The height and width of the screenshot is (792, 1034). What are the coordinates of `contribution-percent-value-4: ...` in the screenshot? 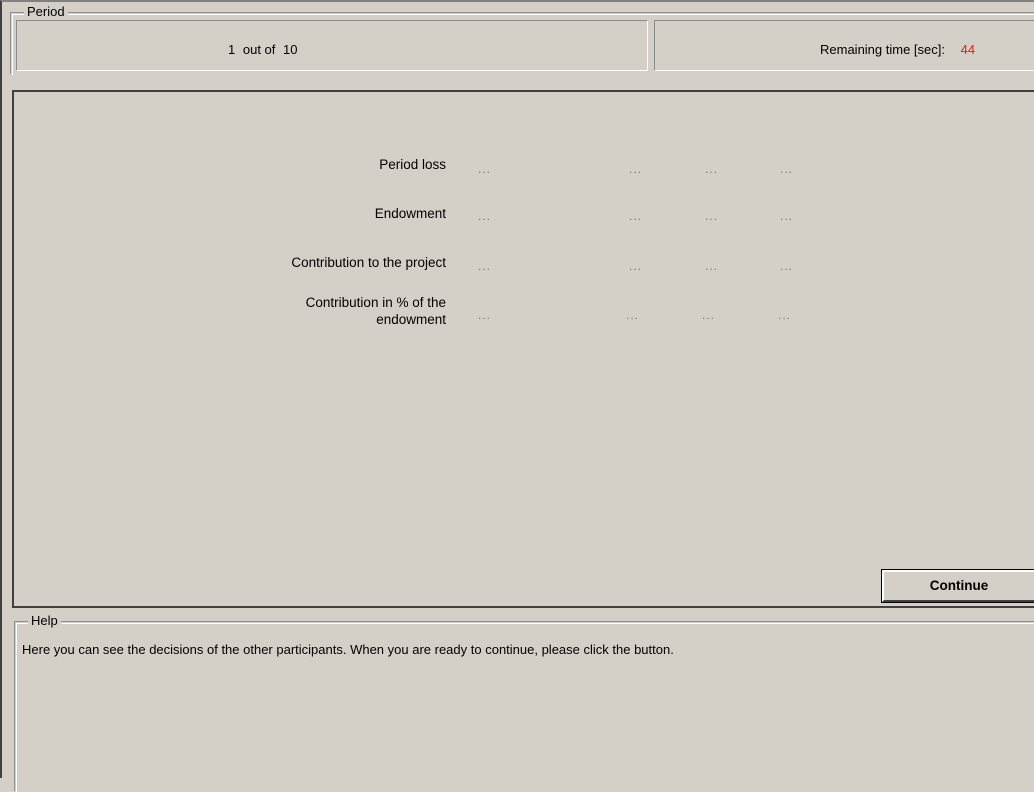 It's located at (785, 315).